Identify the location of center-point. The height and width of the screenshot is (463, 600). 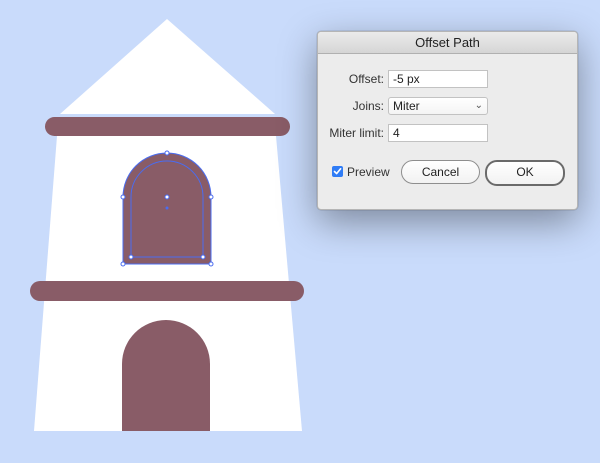
(167, 197).